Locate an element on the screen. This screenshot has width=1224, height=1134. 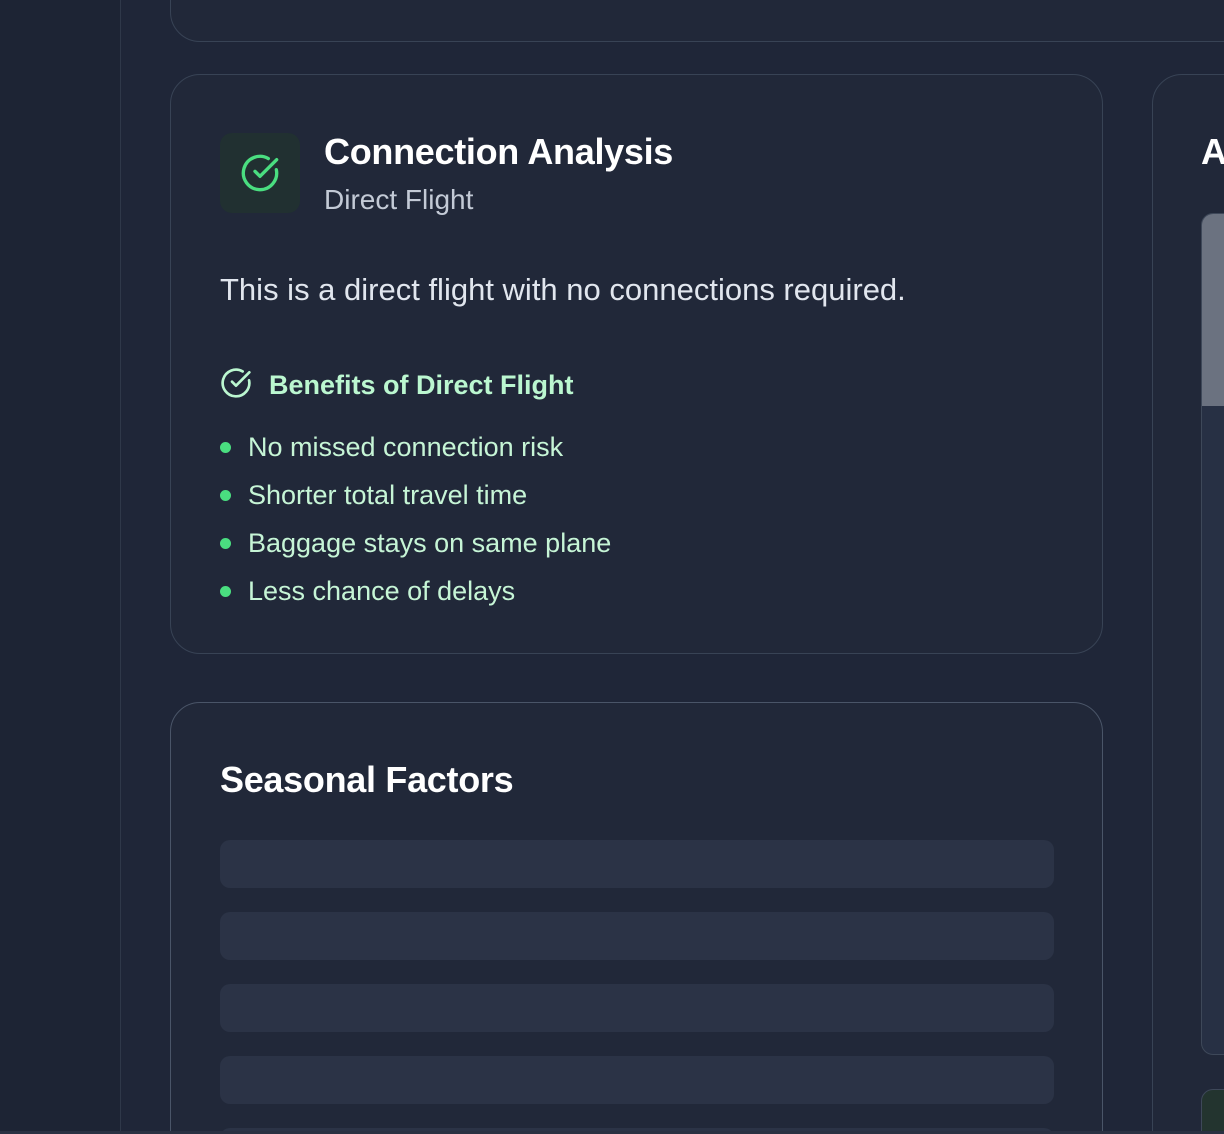
benefit-item: Shorter total travel time is located at coordinates (415, 495).